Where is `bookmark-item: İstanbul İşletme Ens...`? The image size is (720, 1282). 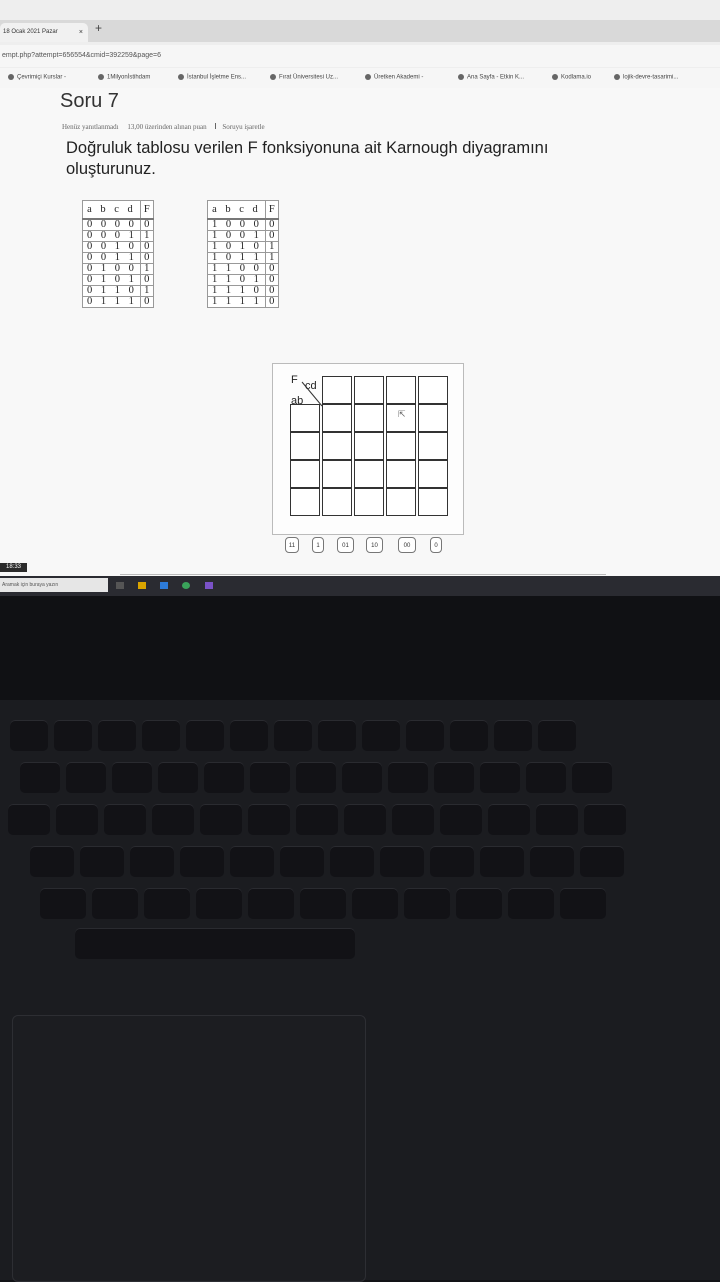
bookmark-item: İstanbul İşletme Ens... is located at coordinates (212, 77).